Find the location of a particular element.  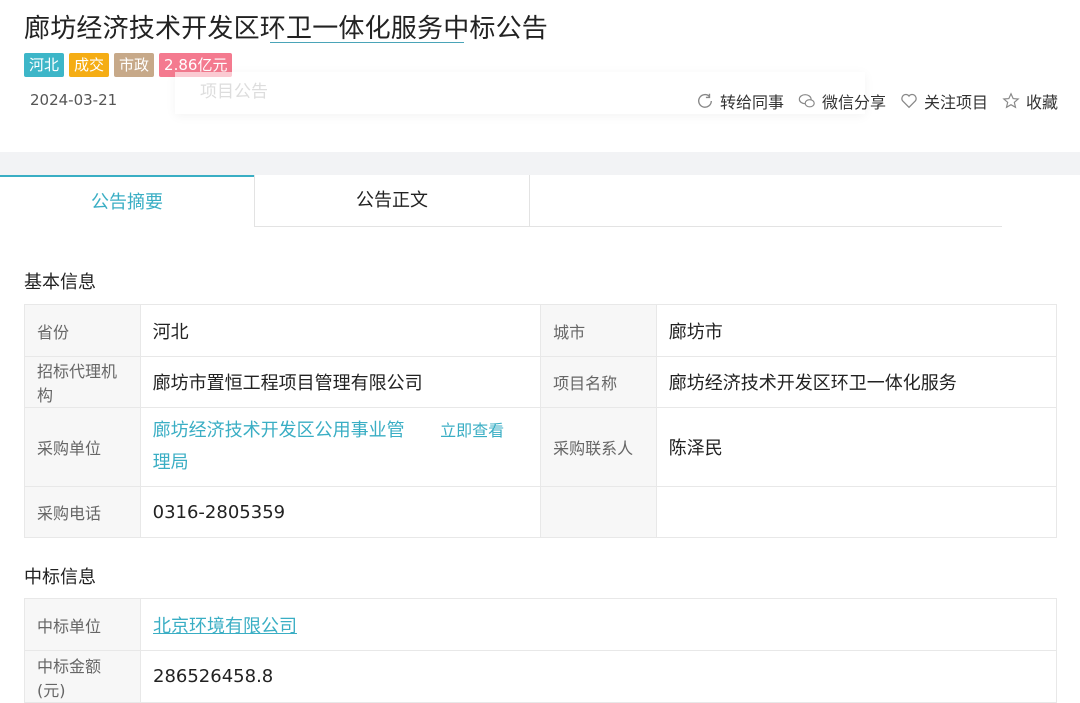

tab-fulltext: 公告正文 is located at coordinates (392, 201).